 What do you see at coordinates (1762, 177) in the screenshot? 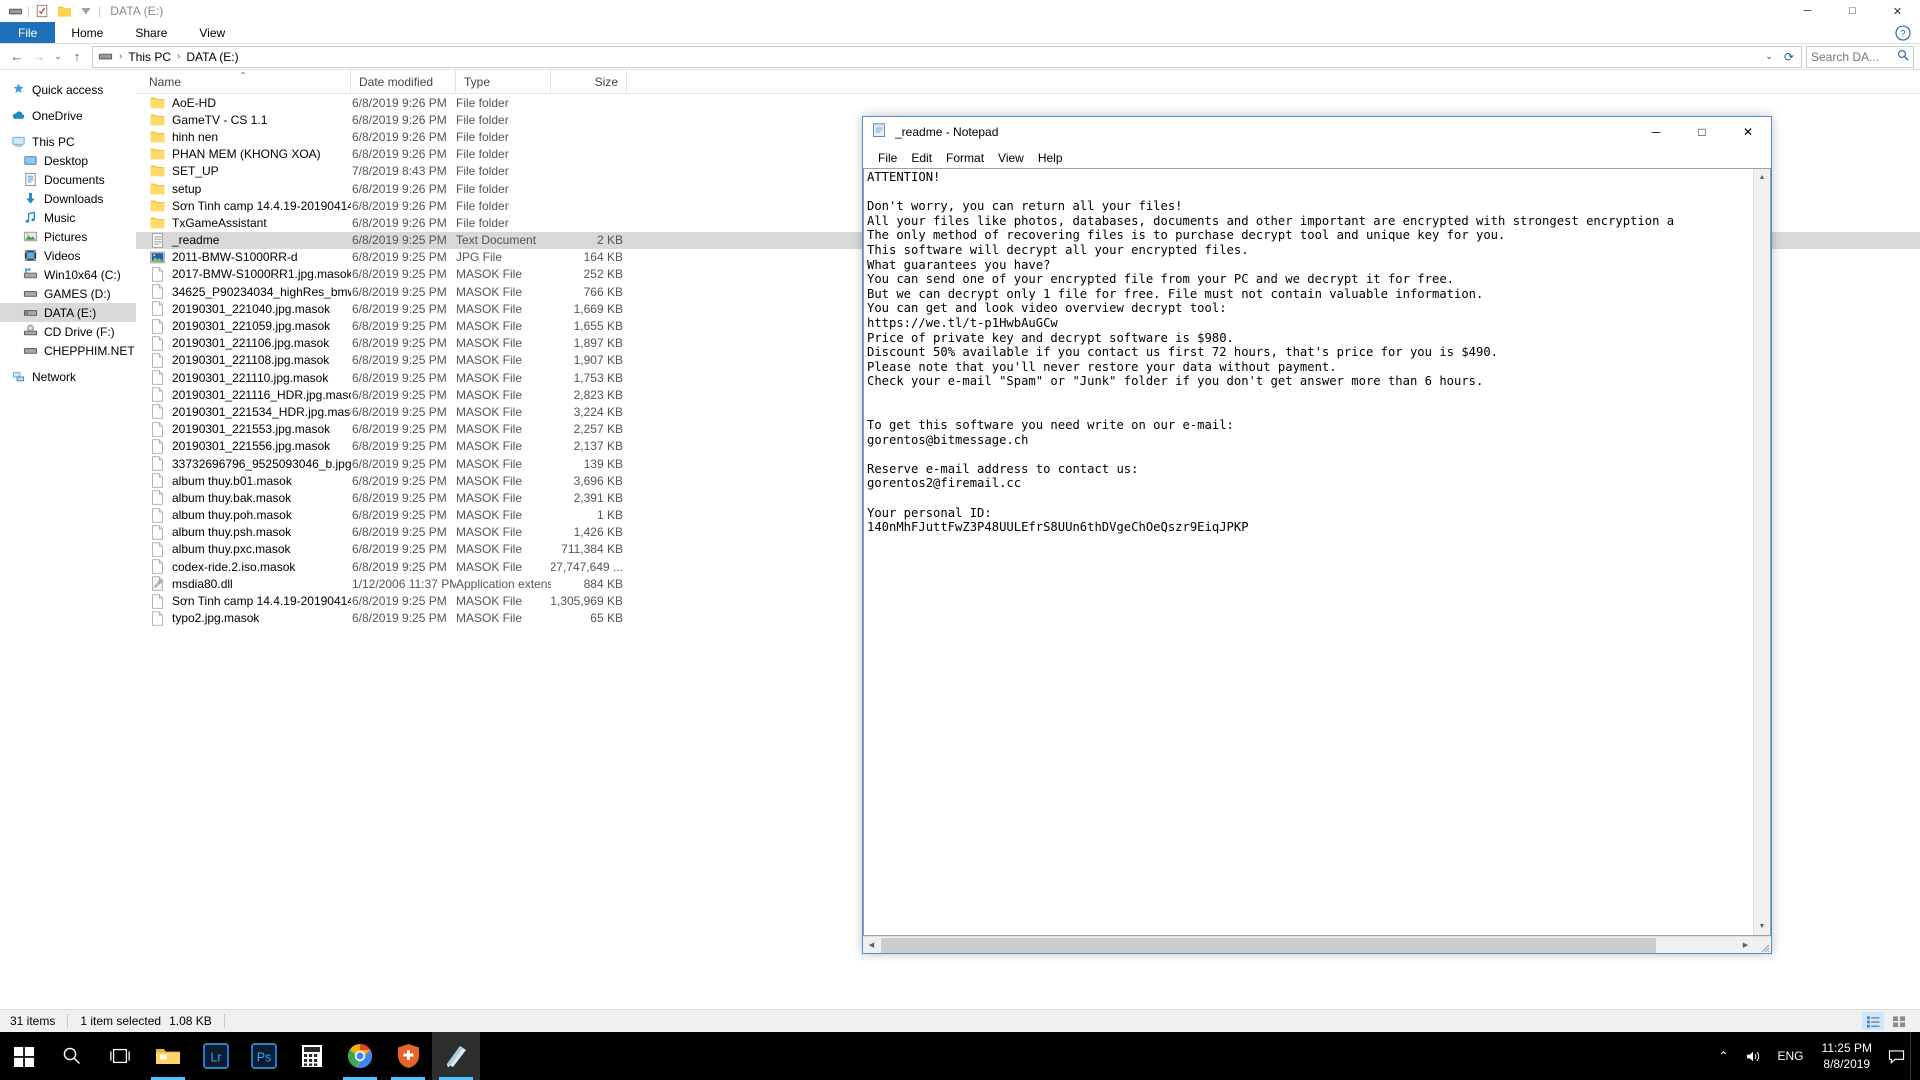
I see `scroll-up-icon: ▲` at bounding box center [1762, 177].